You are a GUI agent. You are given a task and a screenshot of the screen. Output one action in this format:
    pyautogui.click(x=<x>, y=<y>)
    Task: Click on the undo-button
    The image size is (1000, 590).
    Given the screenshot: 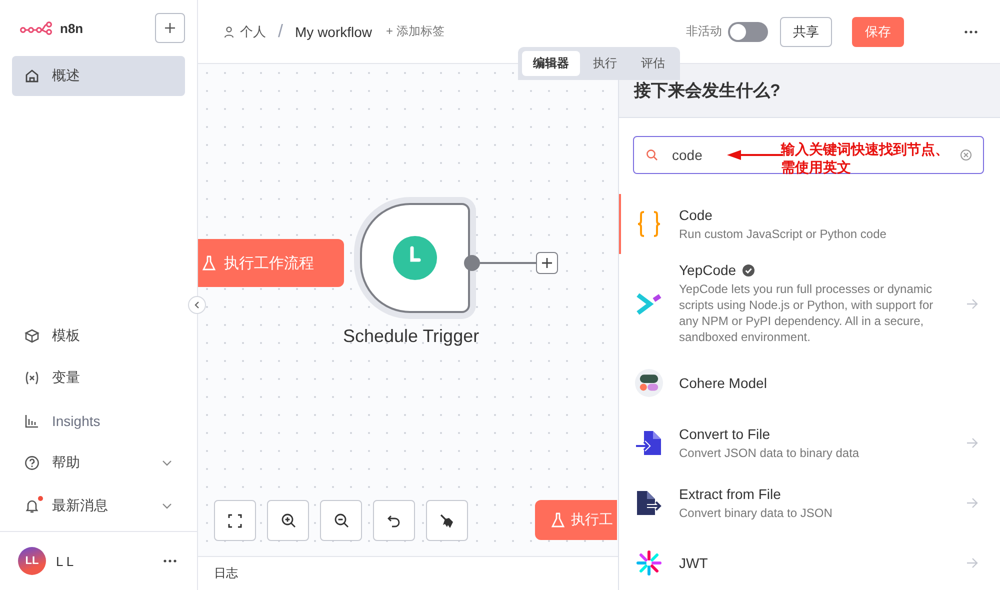 What is the action you would take?
    pyautogui.click(x=394, y=520)
    